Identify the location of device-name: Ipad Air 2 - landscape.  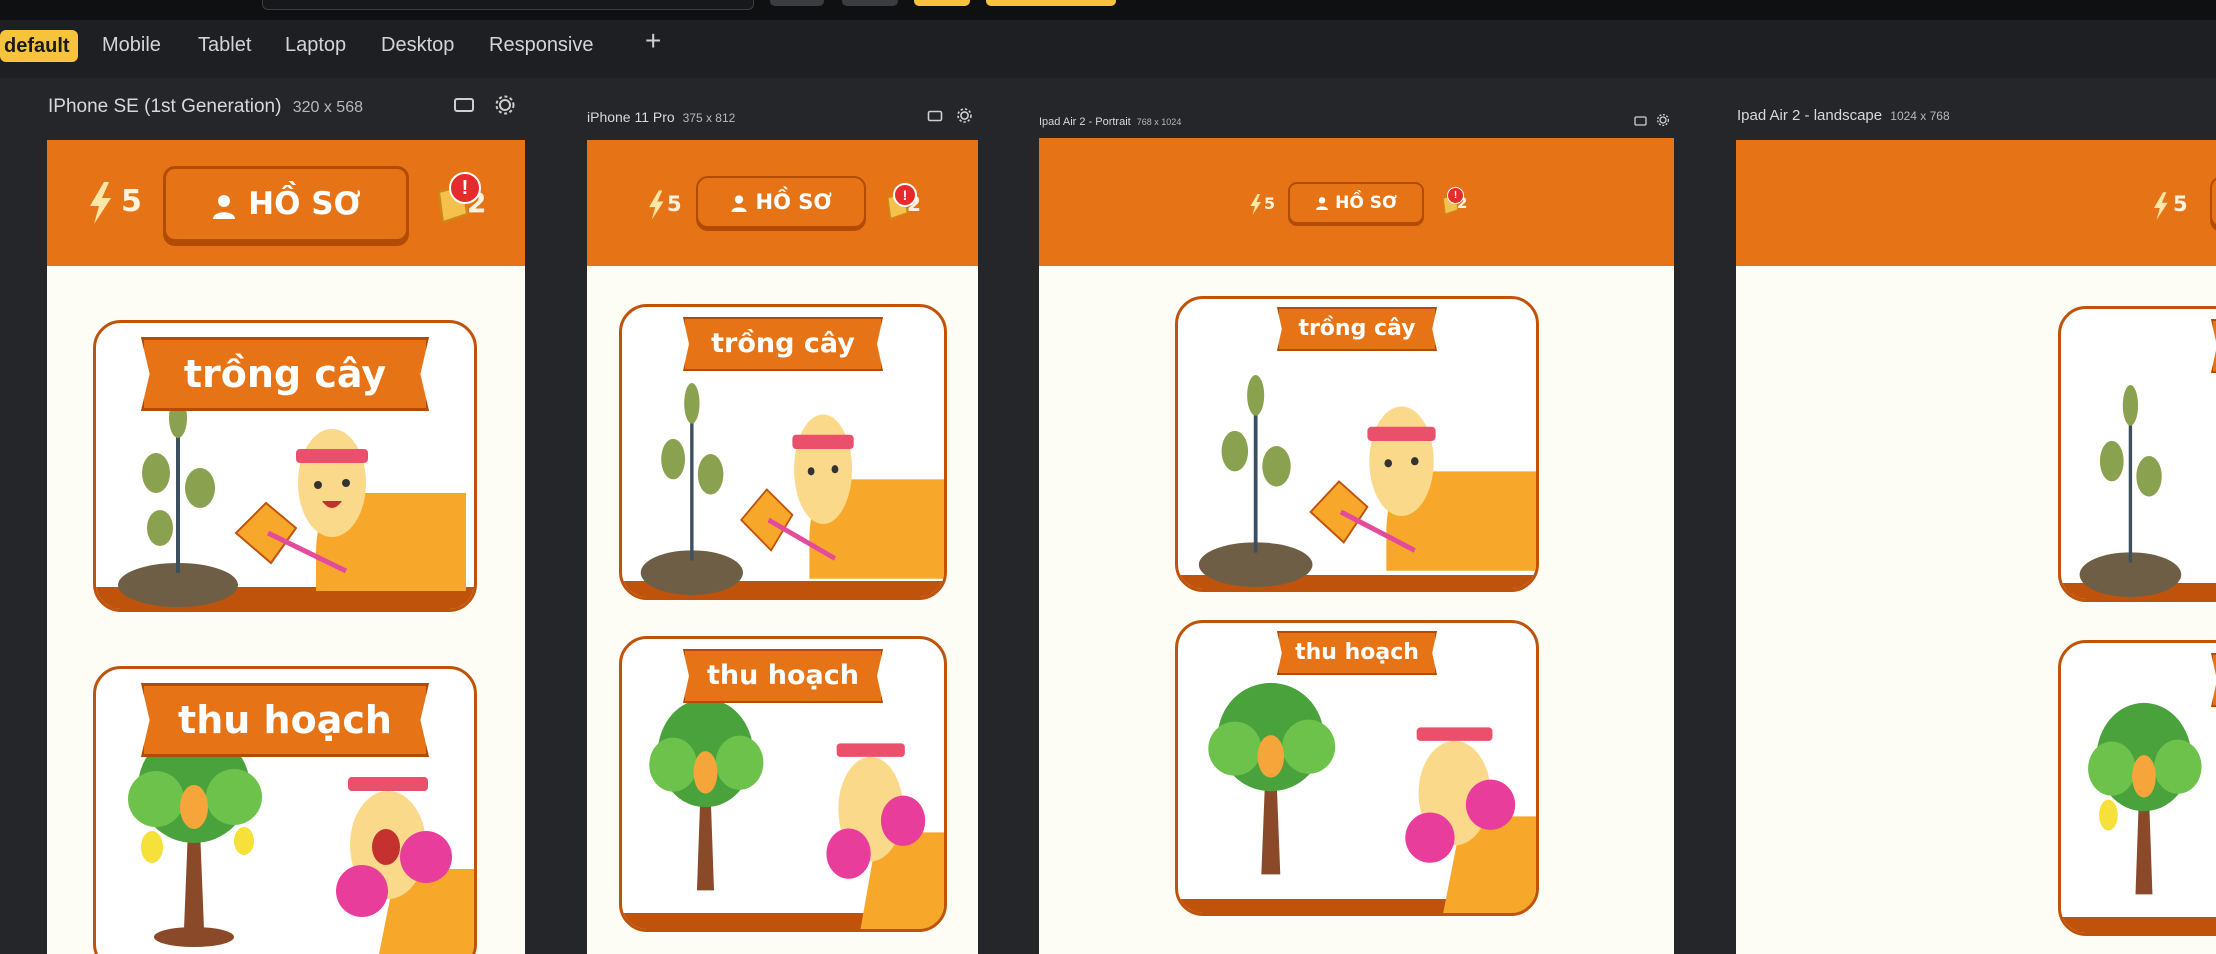
(1810, 115).